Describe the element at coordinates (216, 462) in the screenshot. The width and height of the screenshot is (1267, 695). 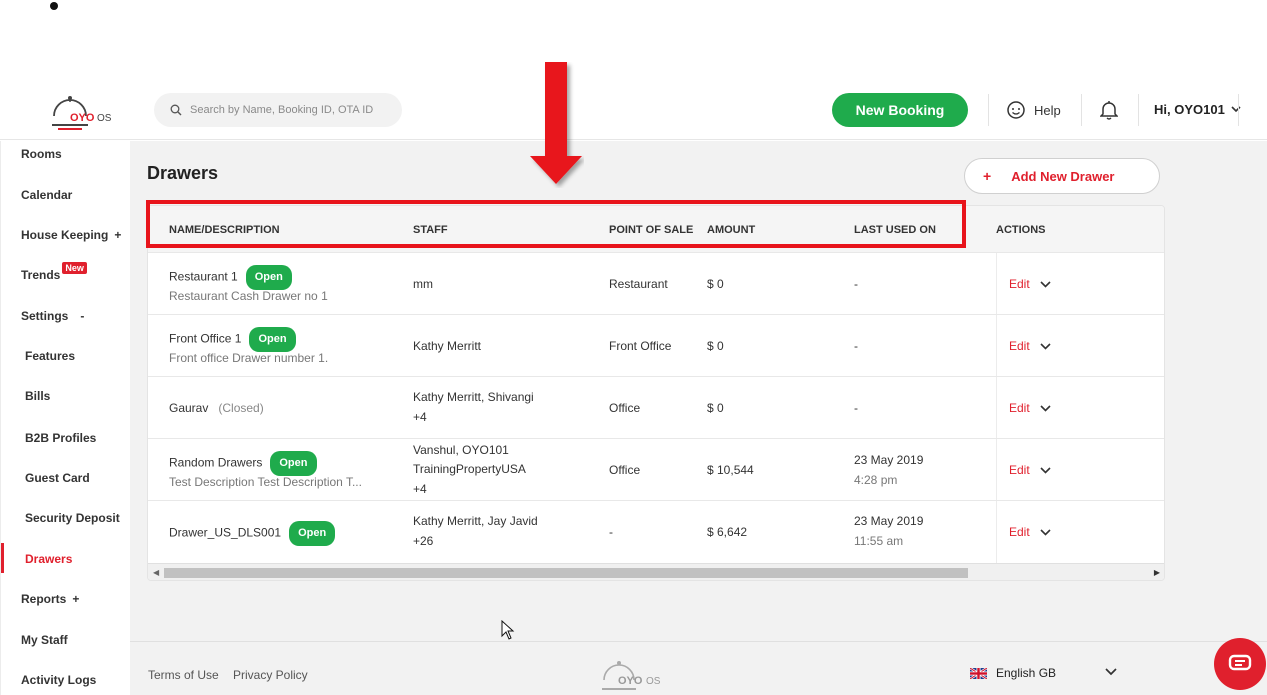
I see `drawer-name: Random Drawers` at that location.